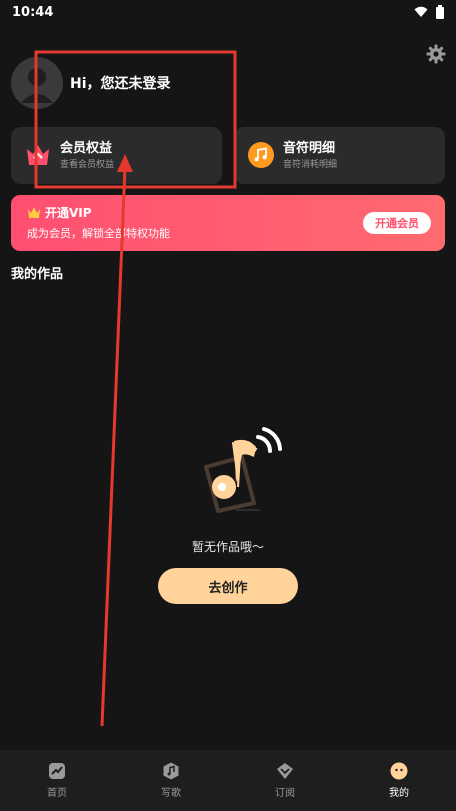 This screenshot has width=456, height=811. Describe the element at coordinates (37, 274) in the screenshot. I see `my-works-title: 我的作品` at that location.